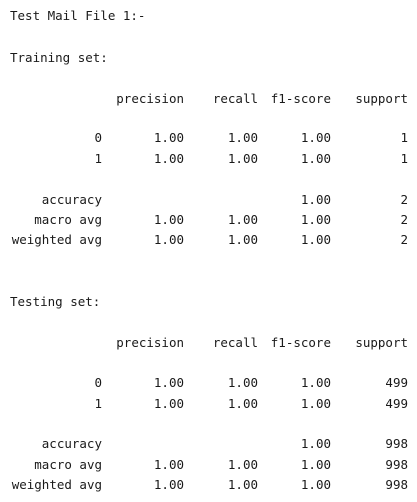  I want to click on training-header-f1: f1-score, so click(300, 98).